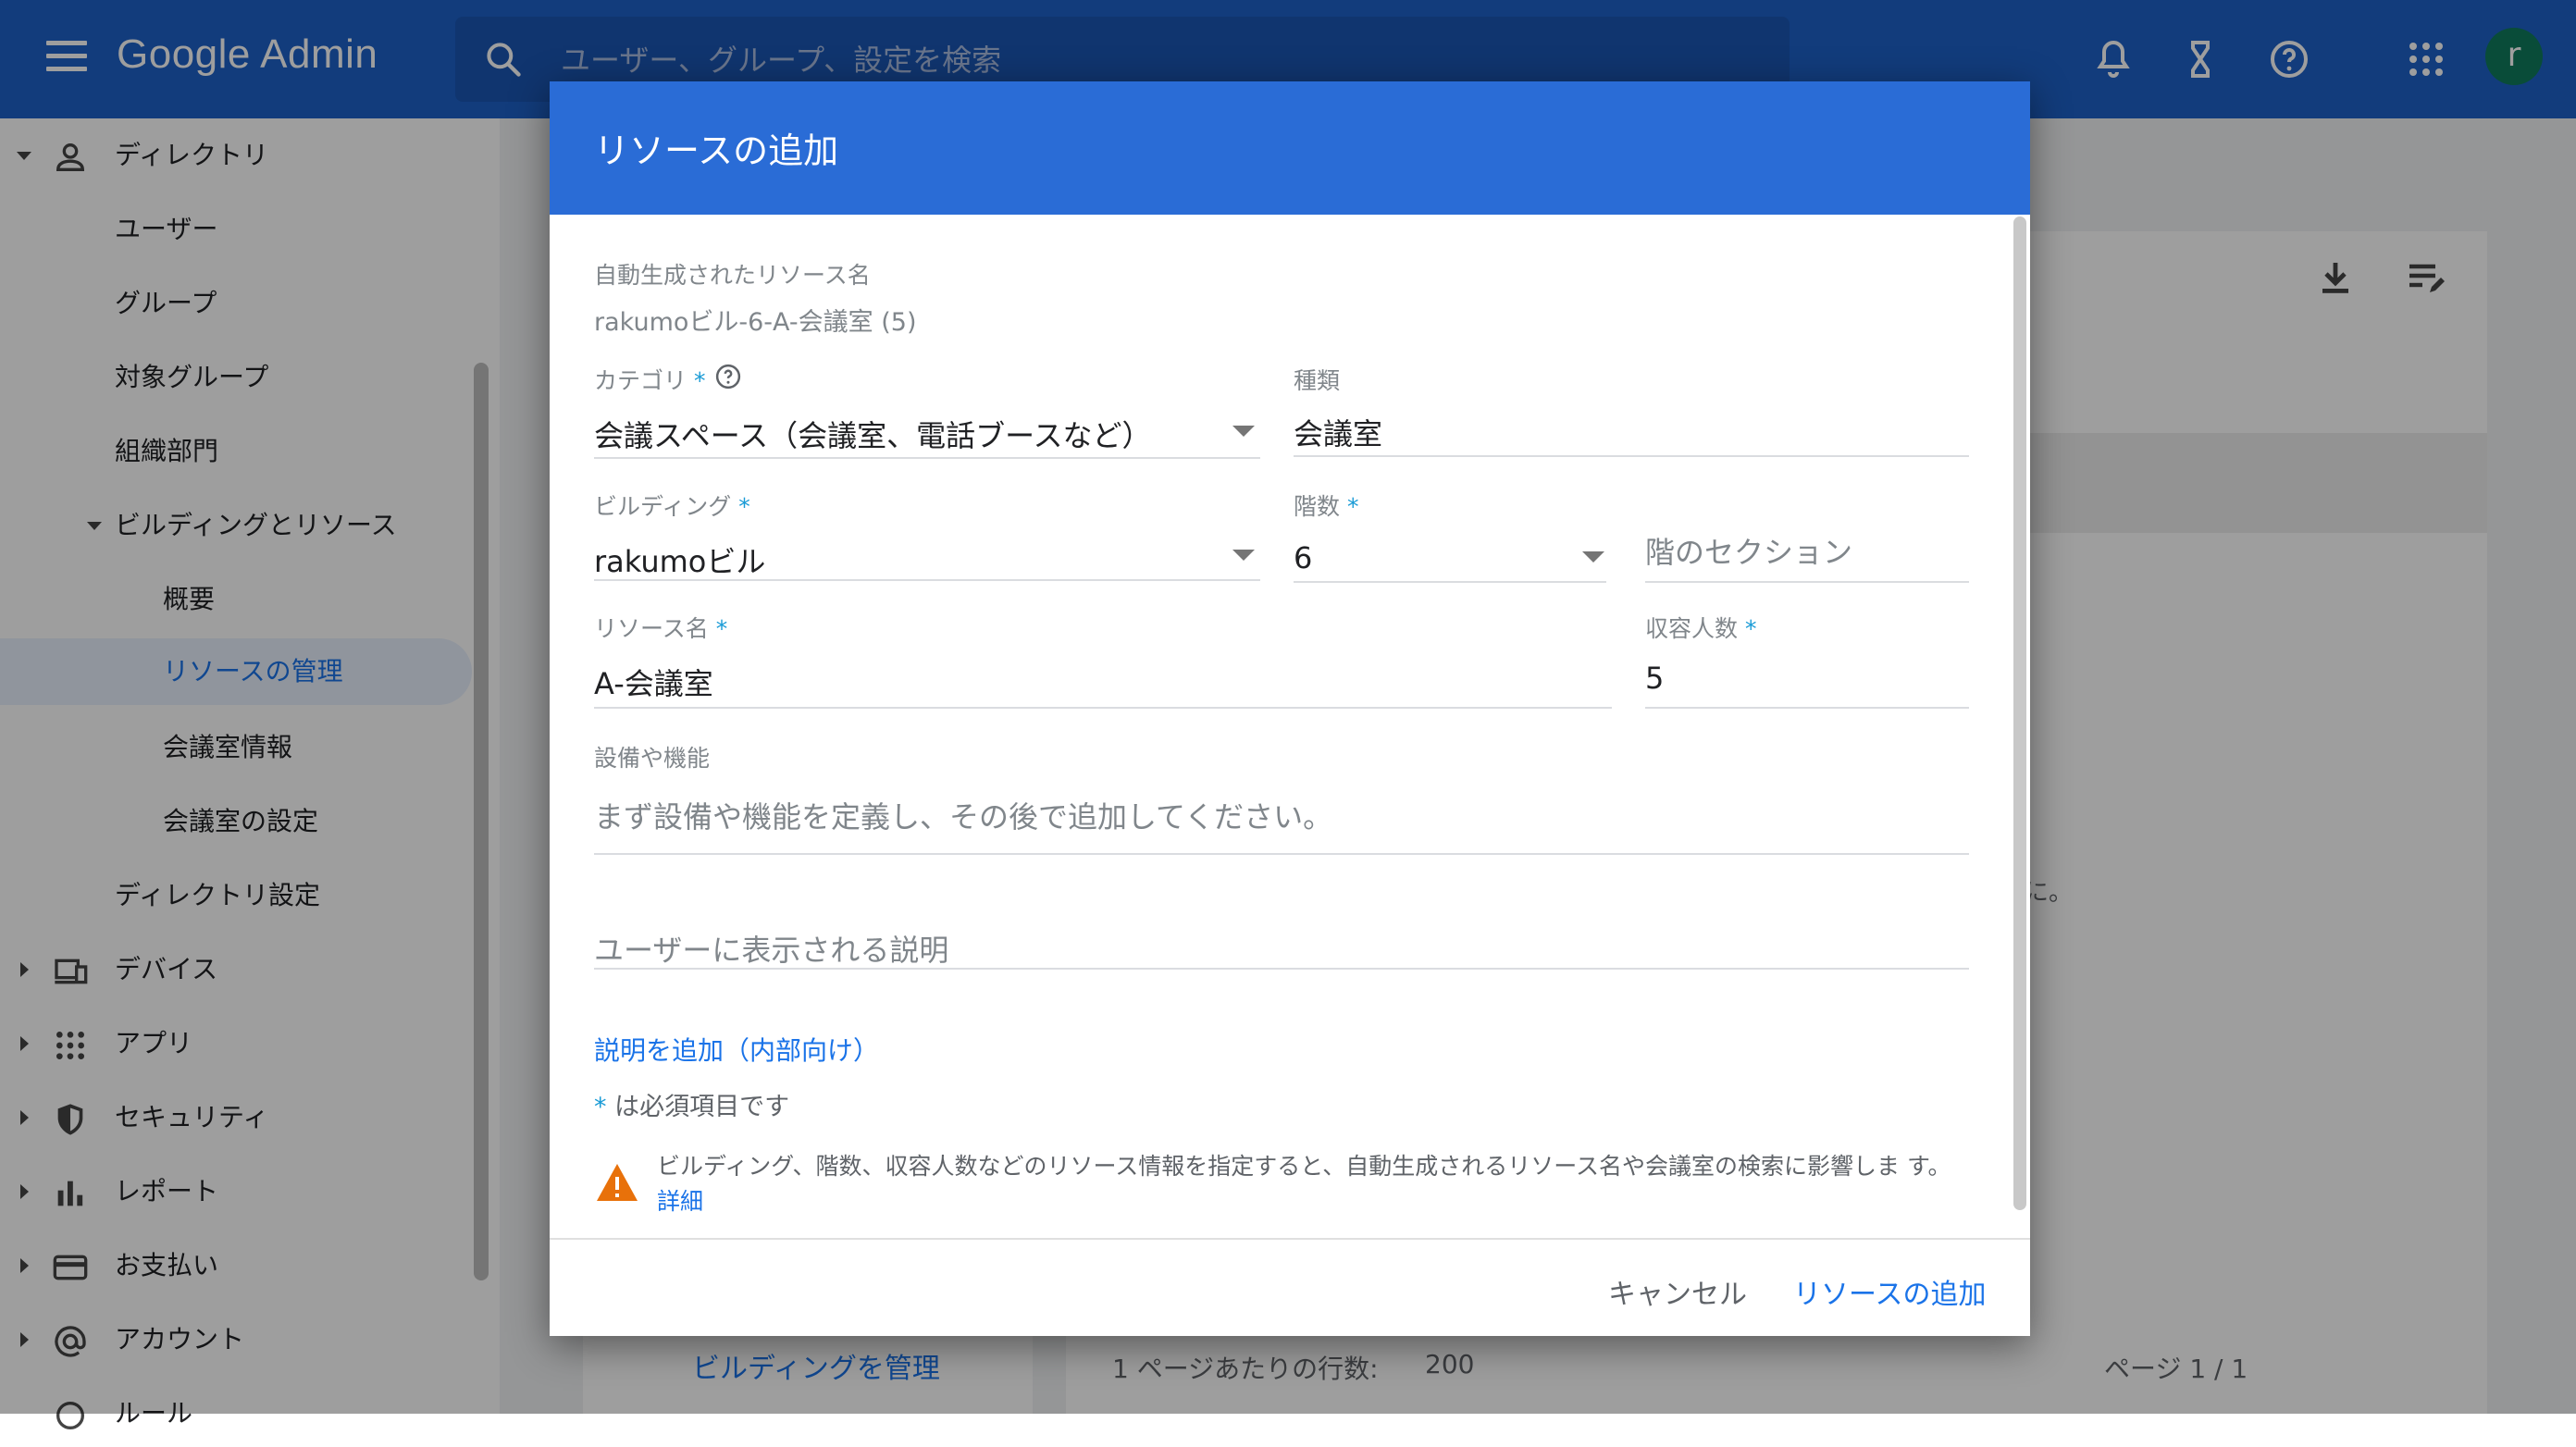 The width and height of the screenshot is (2576, 1447). What do you see at coordinates (1282, 969) in the screenshot?
I see `user-description-underline` at bounding box center [1282, 969].